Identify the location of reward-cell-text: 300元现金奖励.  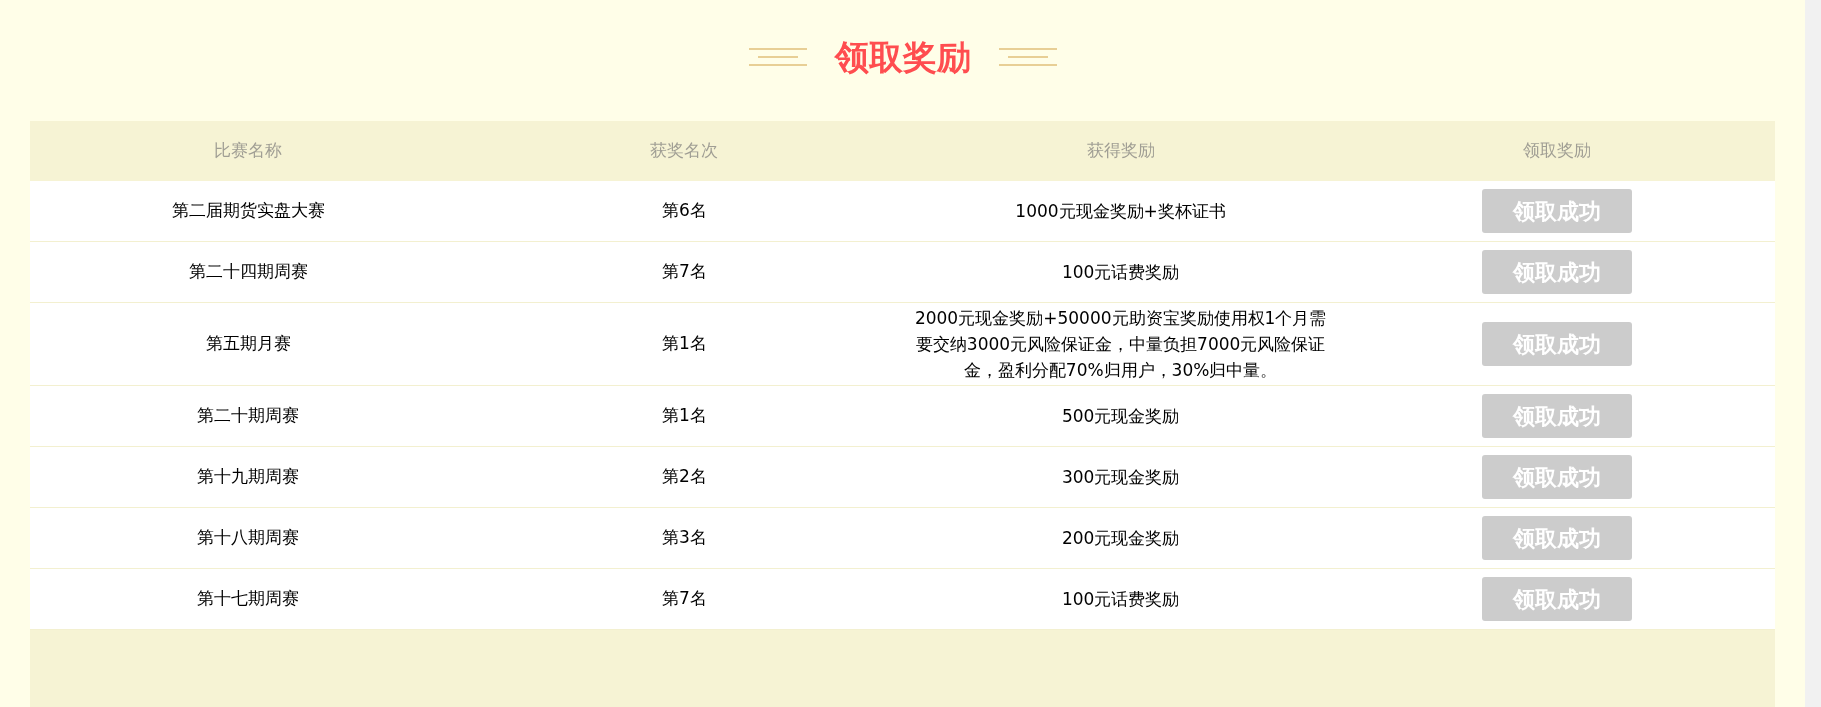
(1120, 477).